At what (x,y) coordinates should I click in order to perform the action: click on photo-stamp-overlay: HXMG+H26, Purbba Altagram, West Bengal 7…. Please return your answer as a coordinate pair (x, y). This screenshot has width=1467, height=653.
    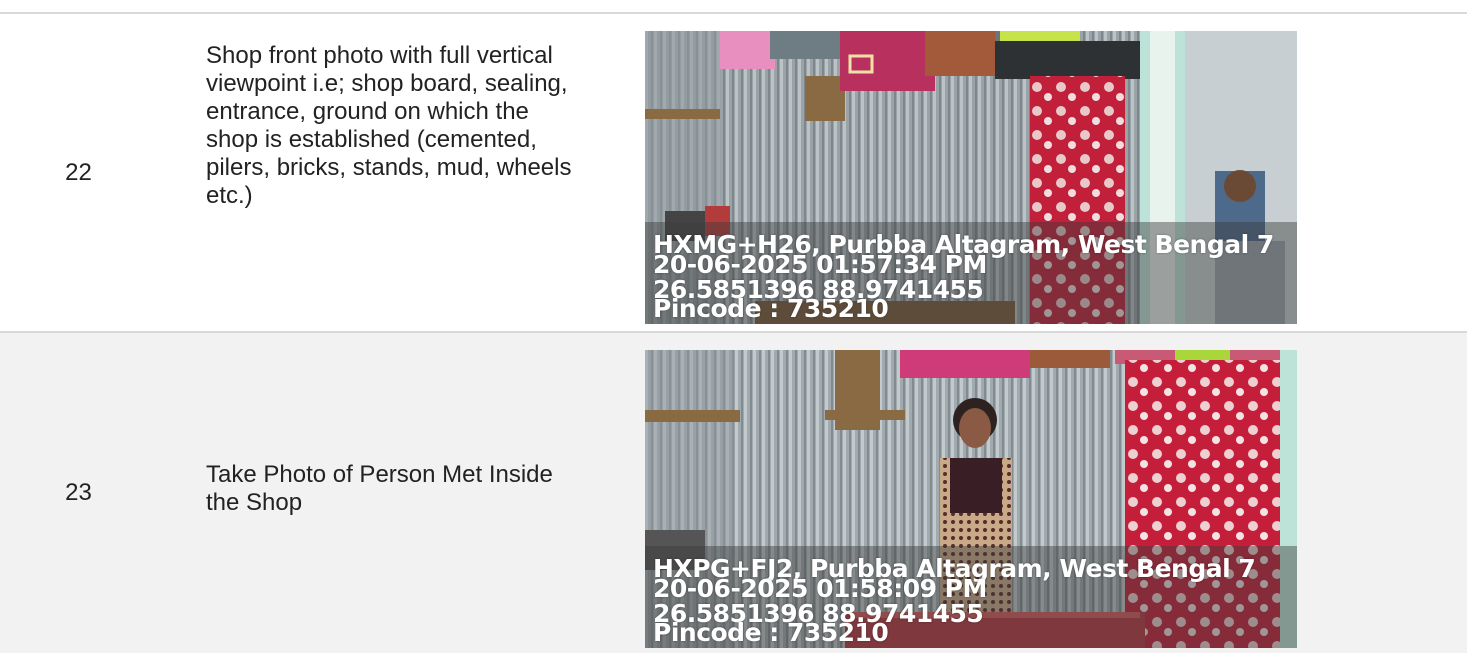
    Looking at the image, I should click on (971, 273).